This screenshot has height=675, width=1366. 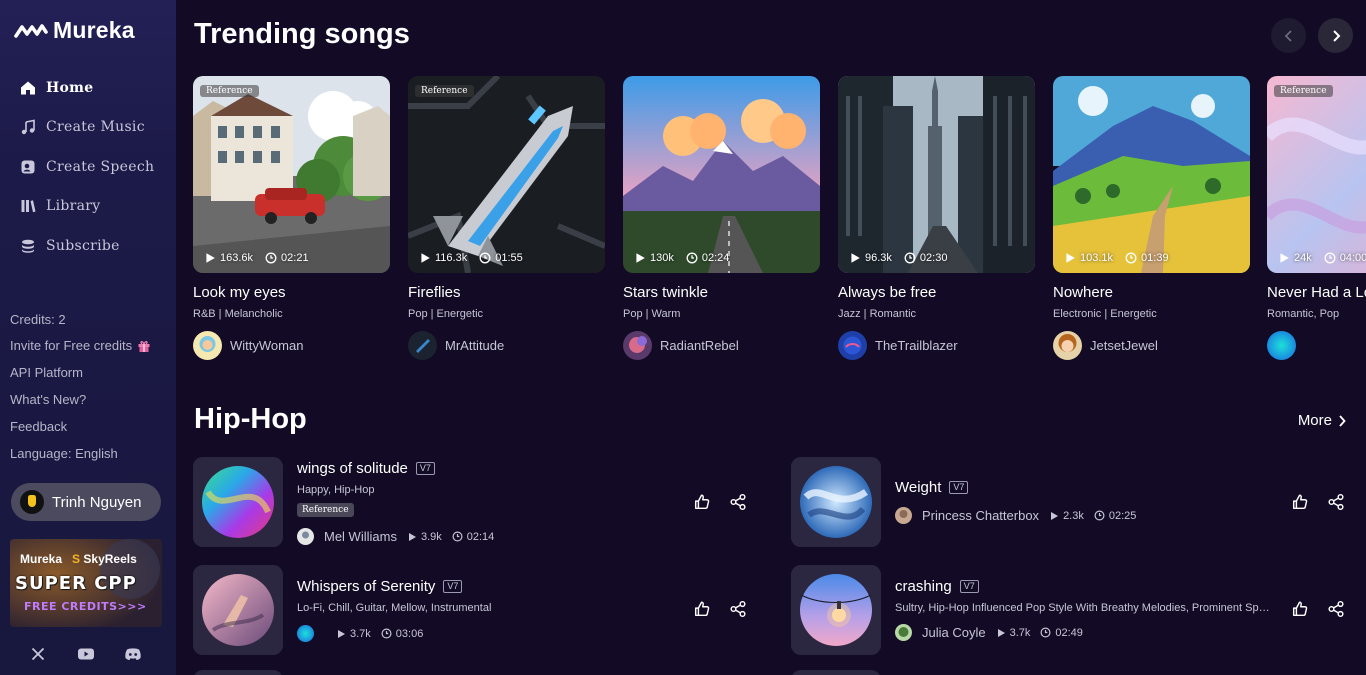 I want to click on song-title: Weight V7, so click(x=932, y=487).